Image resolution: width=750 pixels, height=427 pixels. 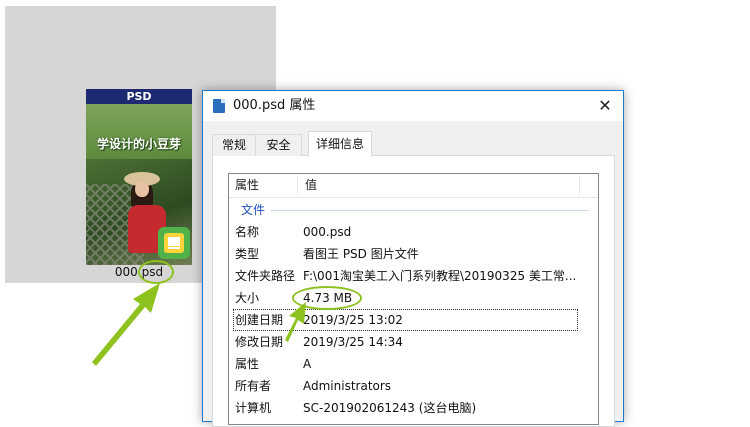 I want to click on group-file: 文件, so click(x=414, y=210).